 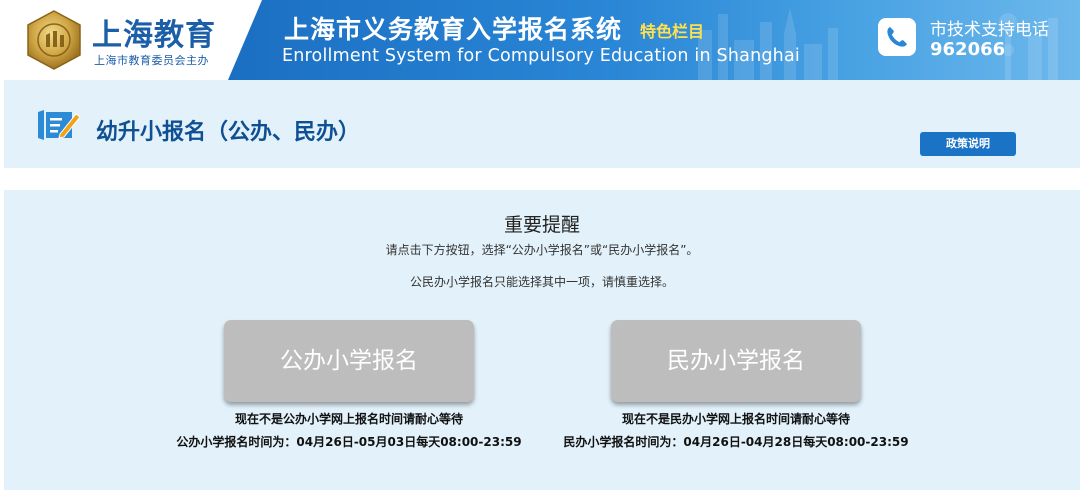 What do you see at coordinates (54, 40) in the screenshot?
I see `education-seal-icon` at bounding box center [54, 40].